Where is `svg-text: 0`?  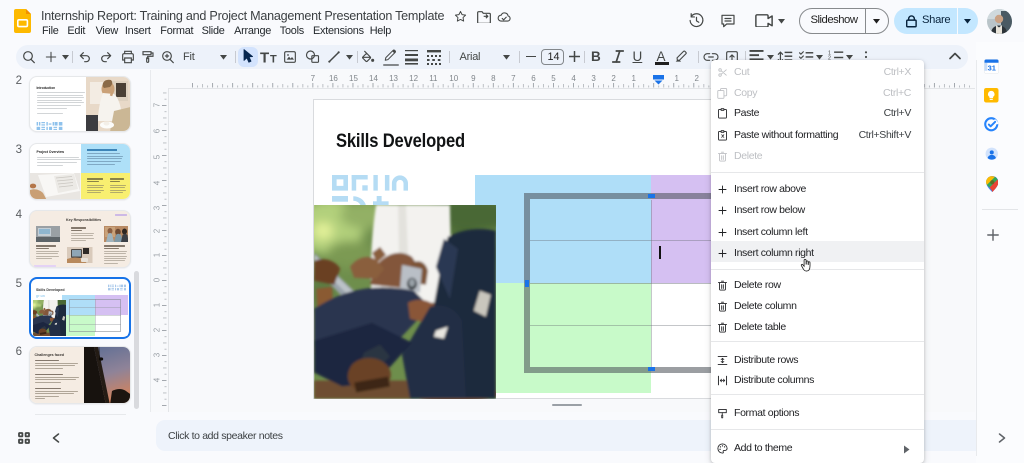 svg-text: 0 is located at coordinates (157, 279).